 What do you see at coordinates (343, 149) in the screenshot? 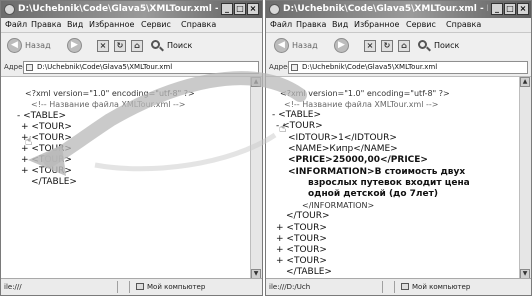
I see `tour-name: <NAME>Кипр</NAME>` at bounding box center [343, 149].